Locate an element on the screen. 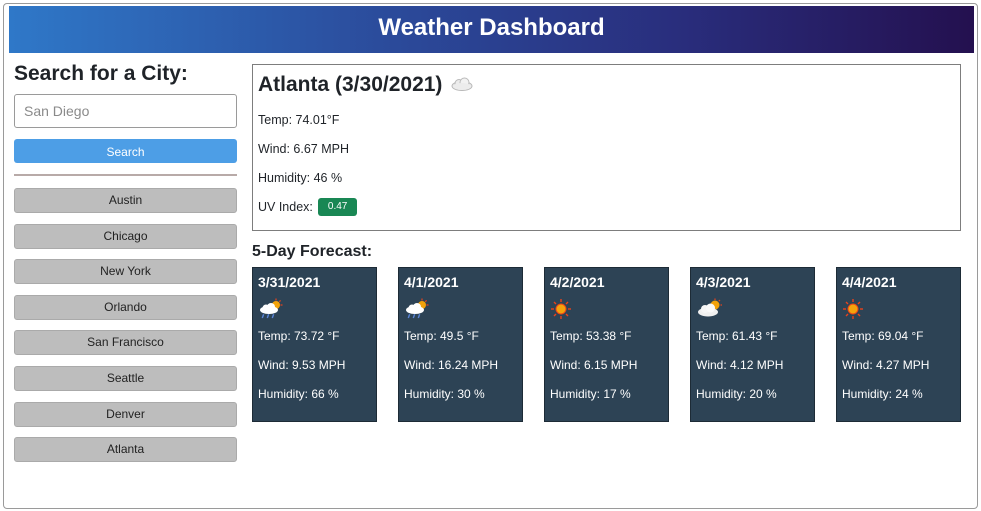 The image size is (981, 511). forecast-wind: Wind: 16.24 MPH is located at coordinates (451, 365).